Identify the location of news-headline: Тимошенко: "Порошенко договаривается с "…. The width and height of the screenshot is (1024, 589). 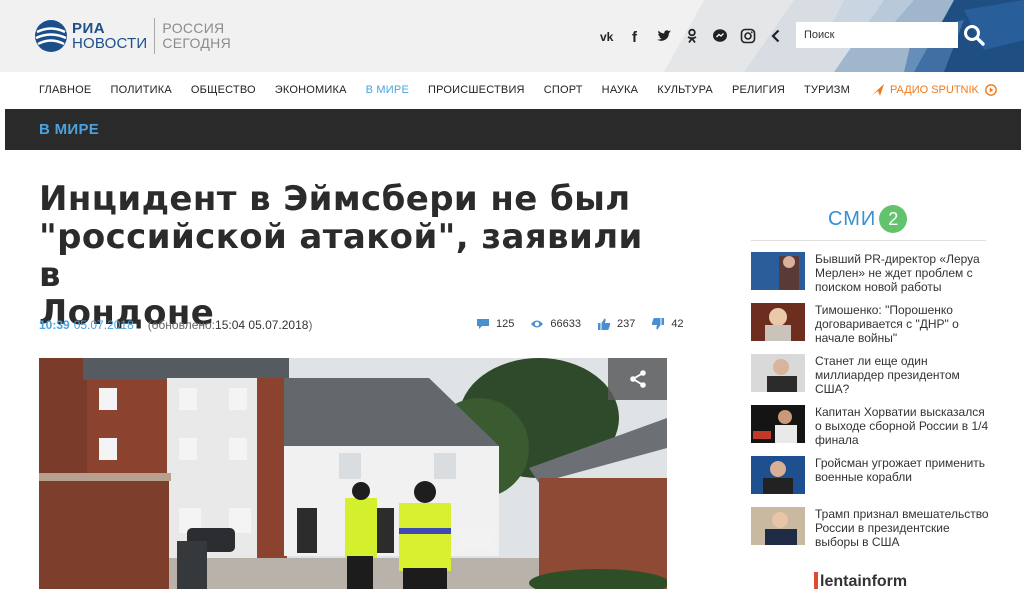
(887, 324).